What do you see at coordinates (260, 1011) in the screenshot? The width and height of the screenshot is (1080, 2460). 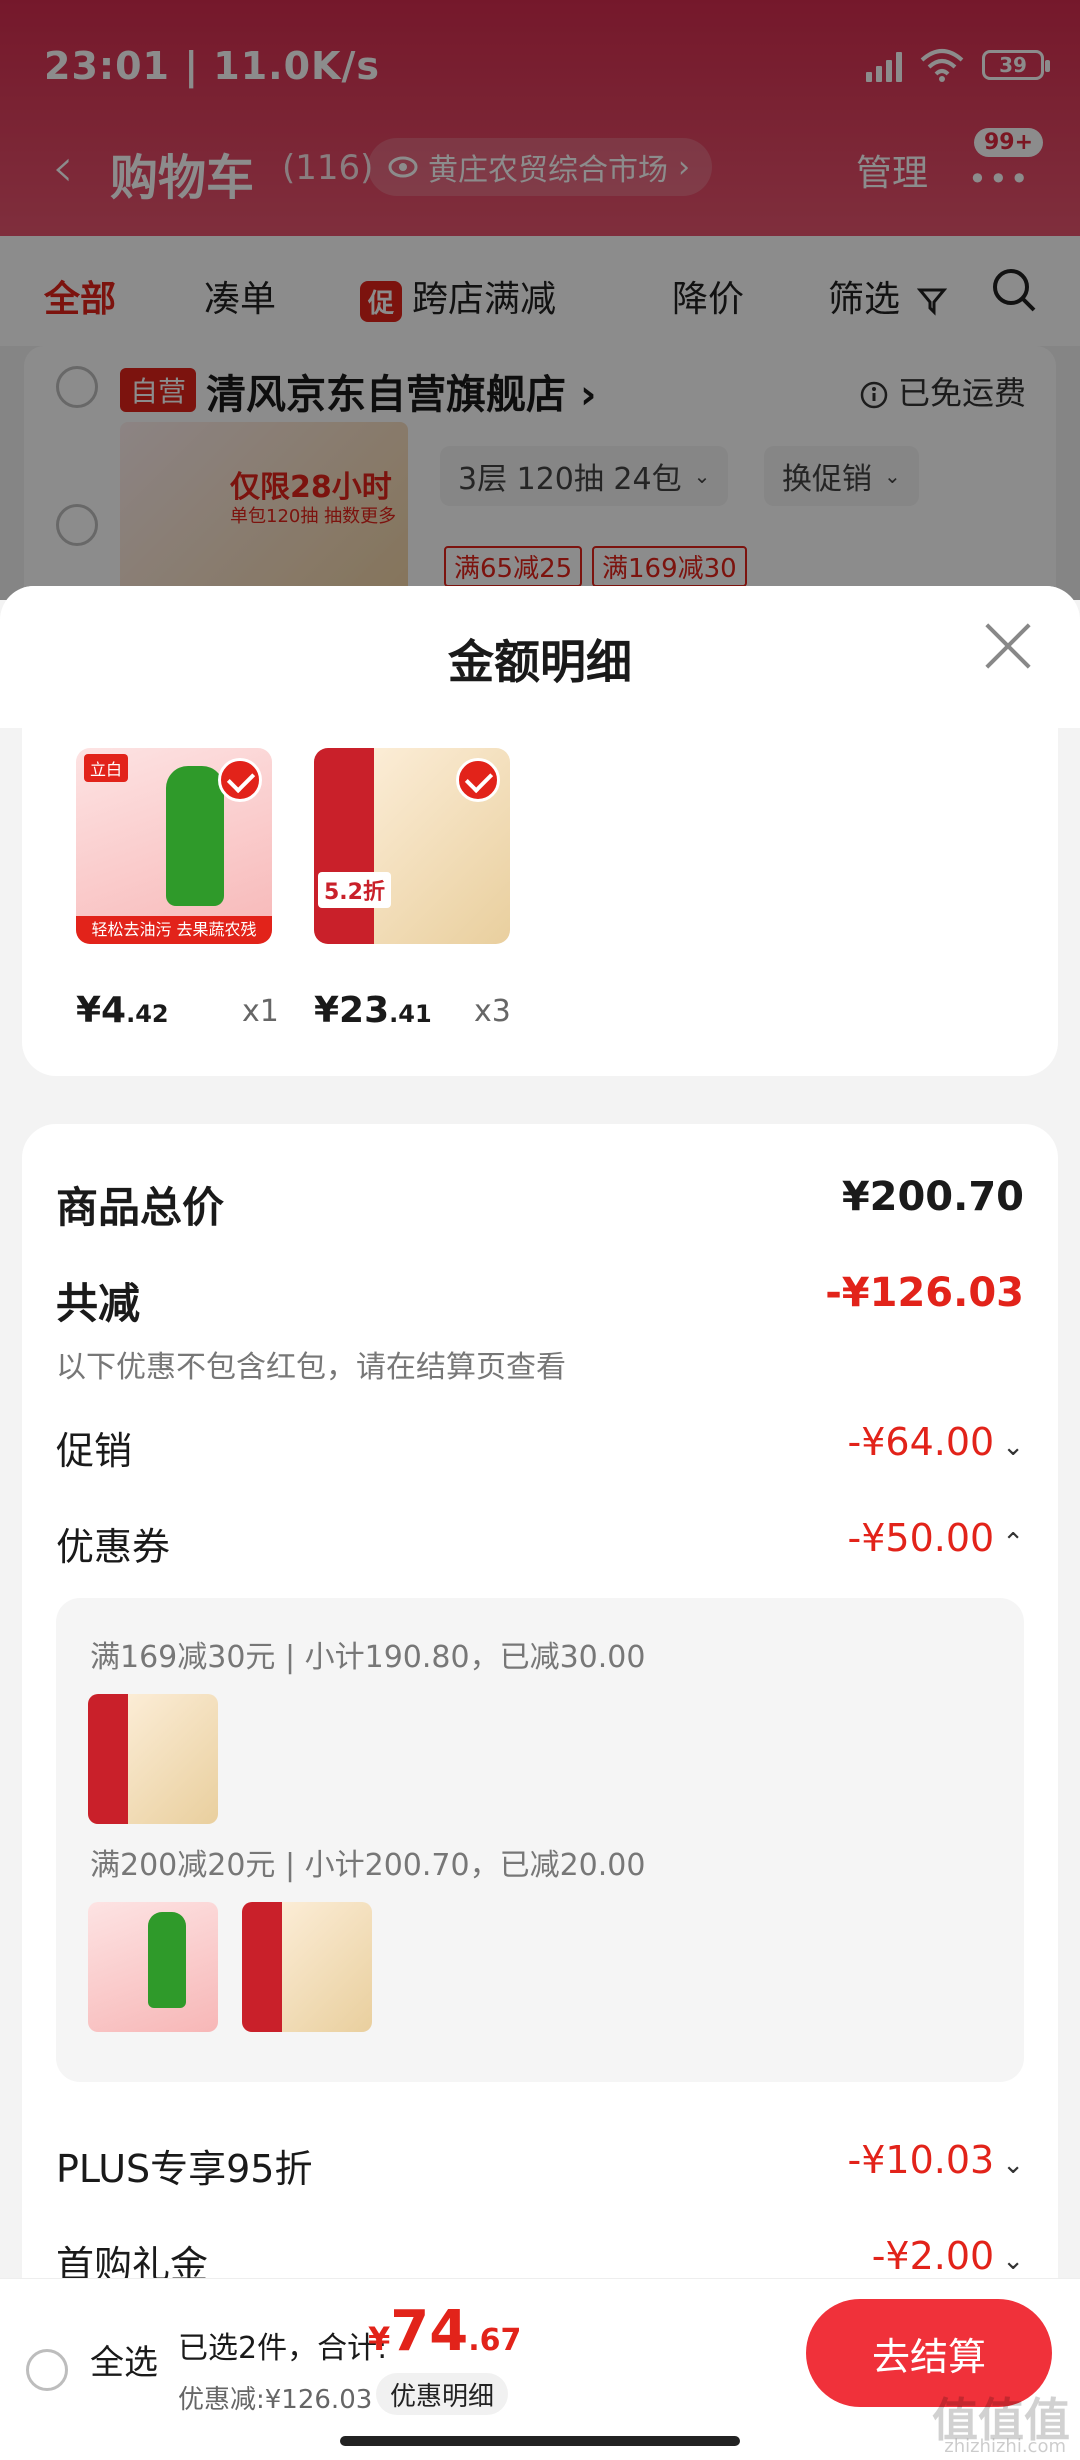 I see `item-qty-1: x1` at bounding box center [260, 1011].